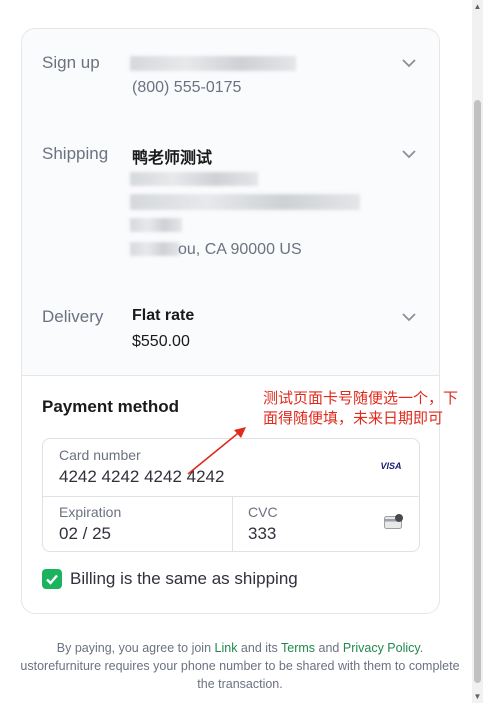 This screenshot has height=703, width=483. I want to click on link-link: Link, so click(226, 648).